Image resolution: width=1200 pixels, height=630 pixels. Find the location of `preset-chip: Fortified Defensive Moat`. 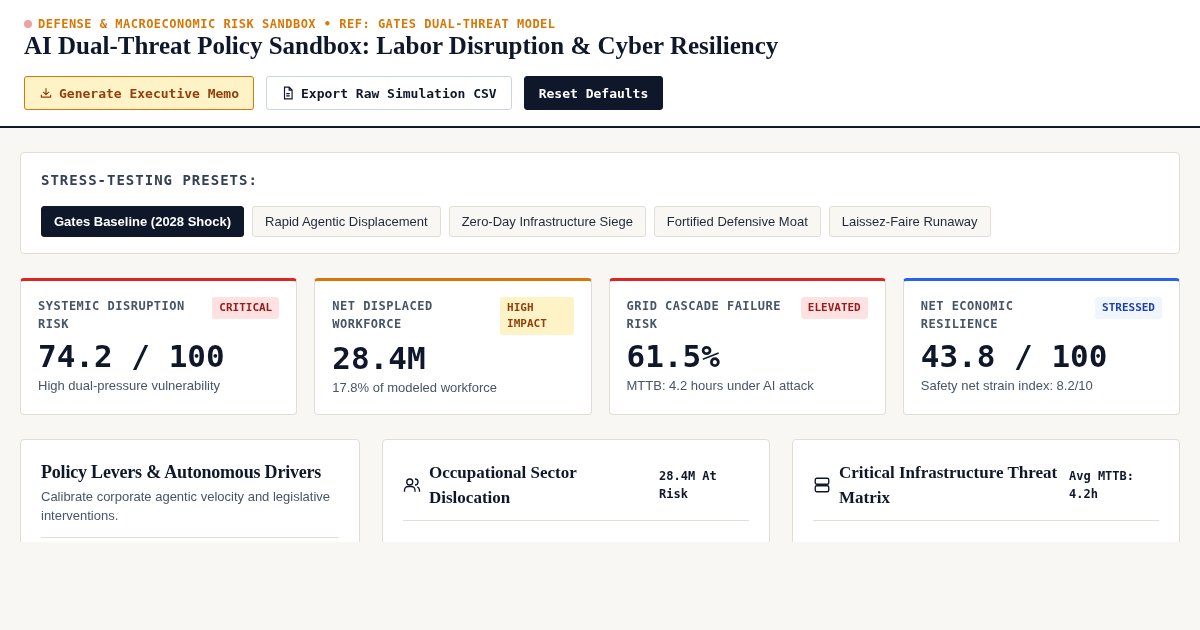

preset-chip: Fortified Defensive Moat is located at coordinates (737, 221).